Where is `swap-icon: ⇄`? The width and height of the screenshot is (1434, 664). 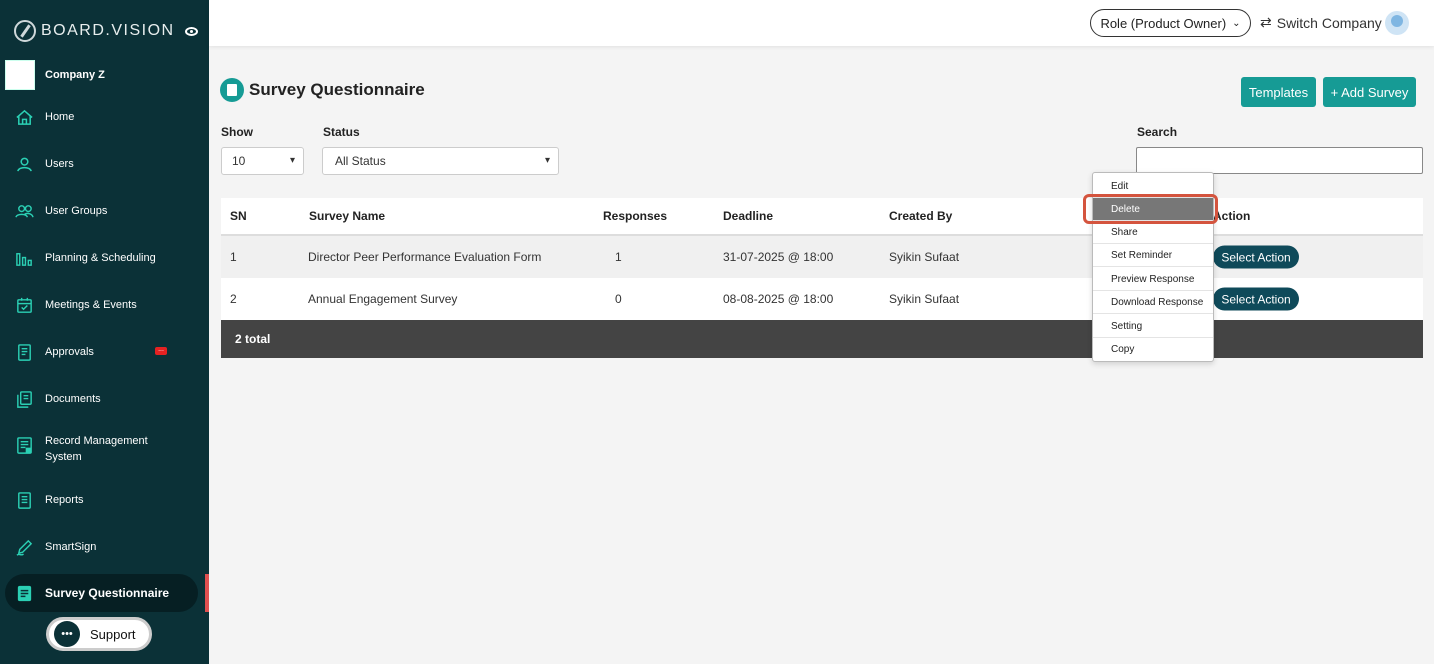 swap-icon: ⇄ is located at coordinates (1266, 22).